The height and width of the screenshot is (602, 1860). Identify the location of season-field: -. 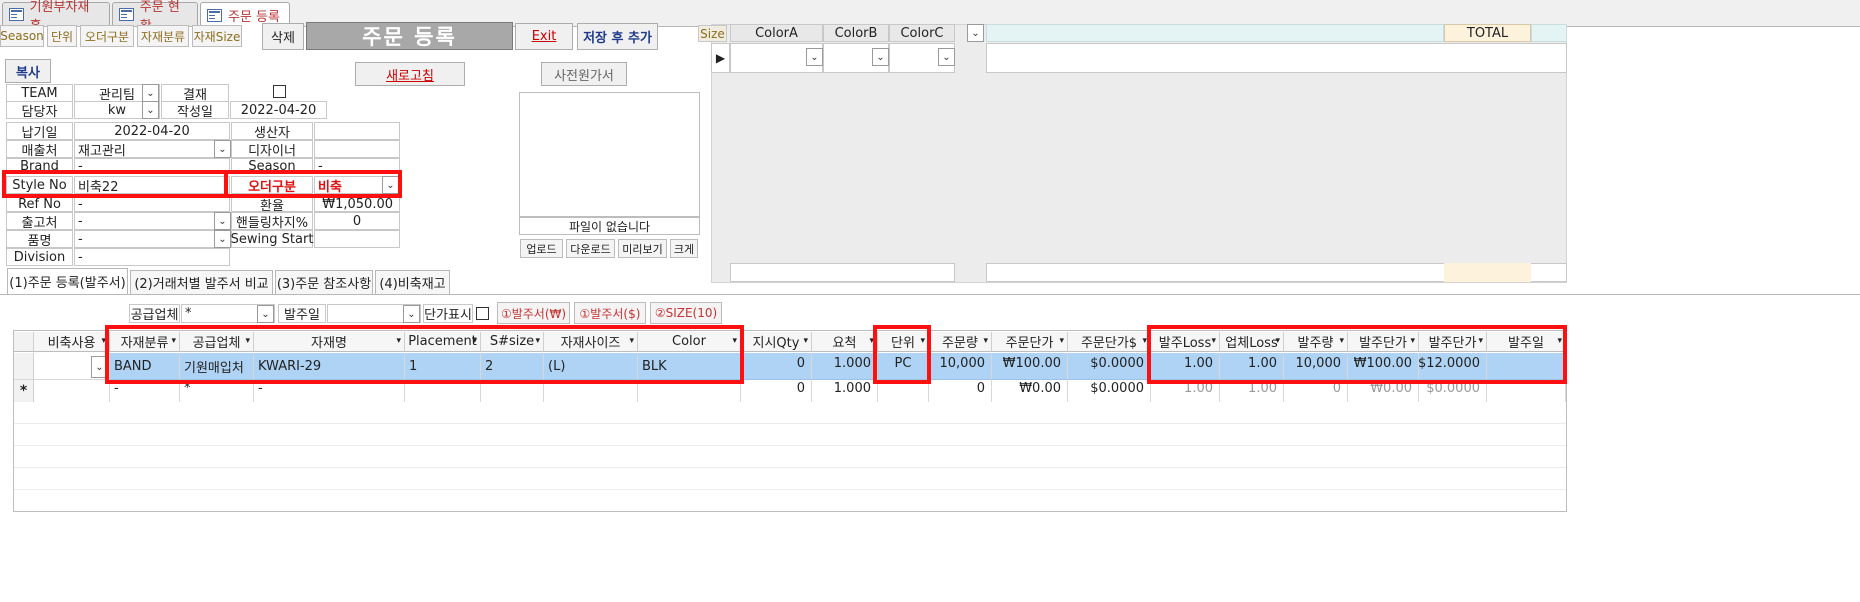
(357, 166).